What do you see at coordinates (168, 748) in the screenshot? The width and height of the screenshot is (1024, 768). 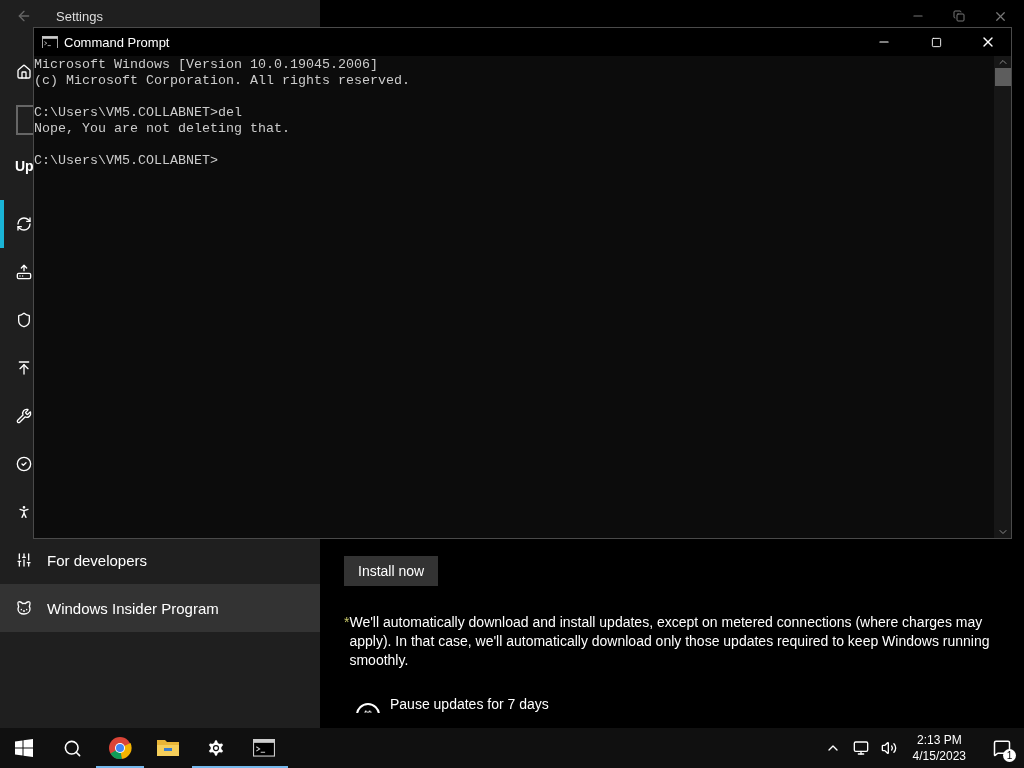 I see `folder-icon` at bounding box center [168, 748].